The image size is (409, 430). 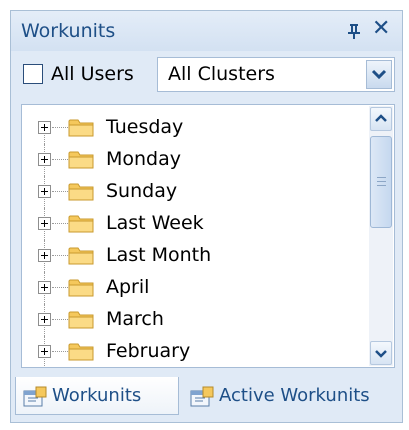 I want to click on tree-item-label: Last Week, so click(x=155, y=223).